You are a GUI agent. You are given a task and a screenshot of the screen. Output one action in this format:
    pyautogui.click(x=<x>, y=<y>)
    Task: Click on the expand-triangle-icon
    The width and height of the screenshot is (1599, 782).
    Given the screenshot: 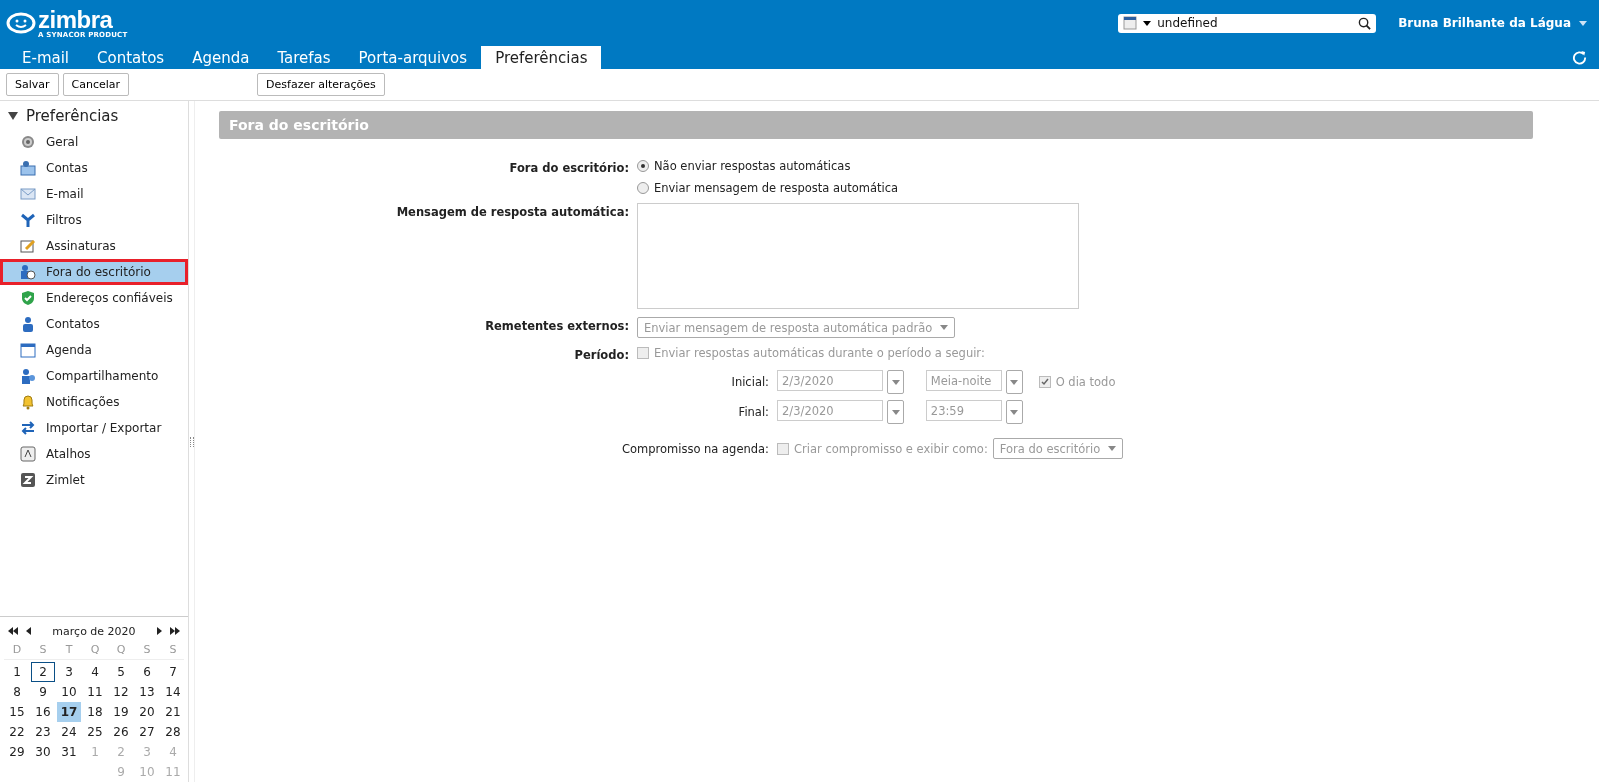 What is the action you would take?
    pyautogui.click(x=13, y=116)
    